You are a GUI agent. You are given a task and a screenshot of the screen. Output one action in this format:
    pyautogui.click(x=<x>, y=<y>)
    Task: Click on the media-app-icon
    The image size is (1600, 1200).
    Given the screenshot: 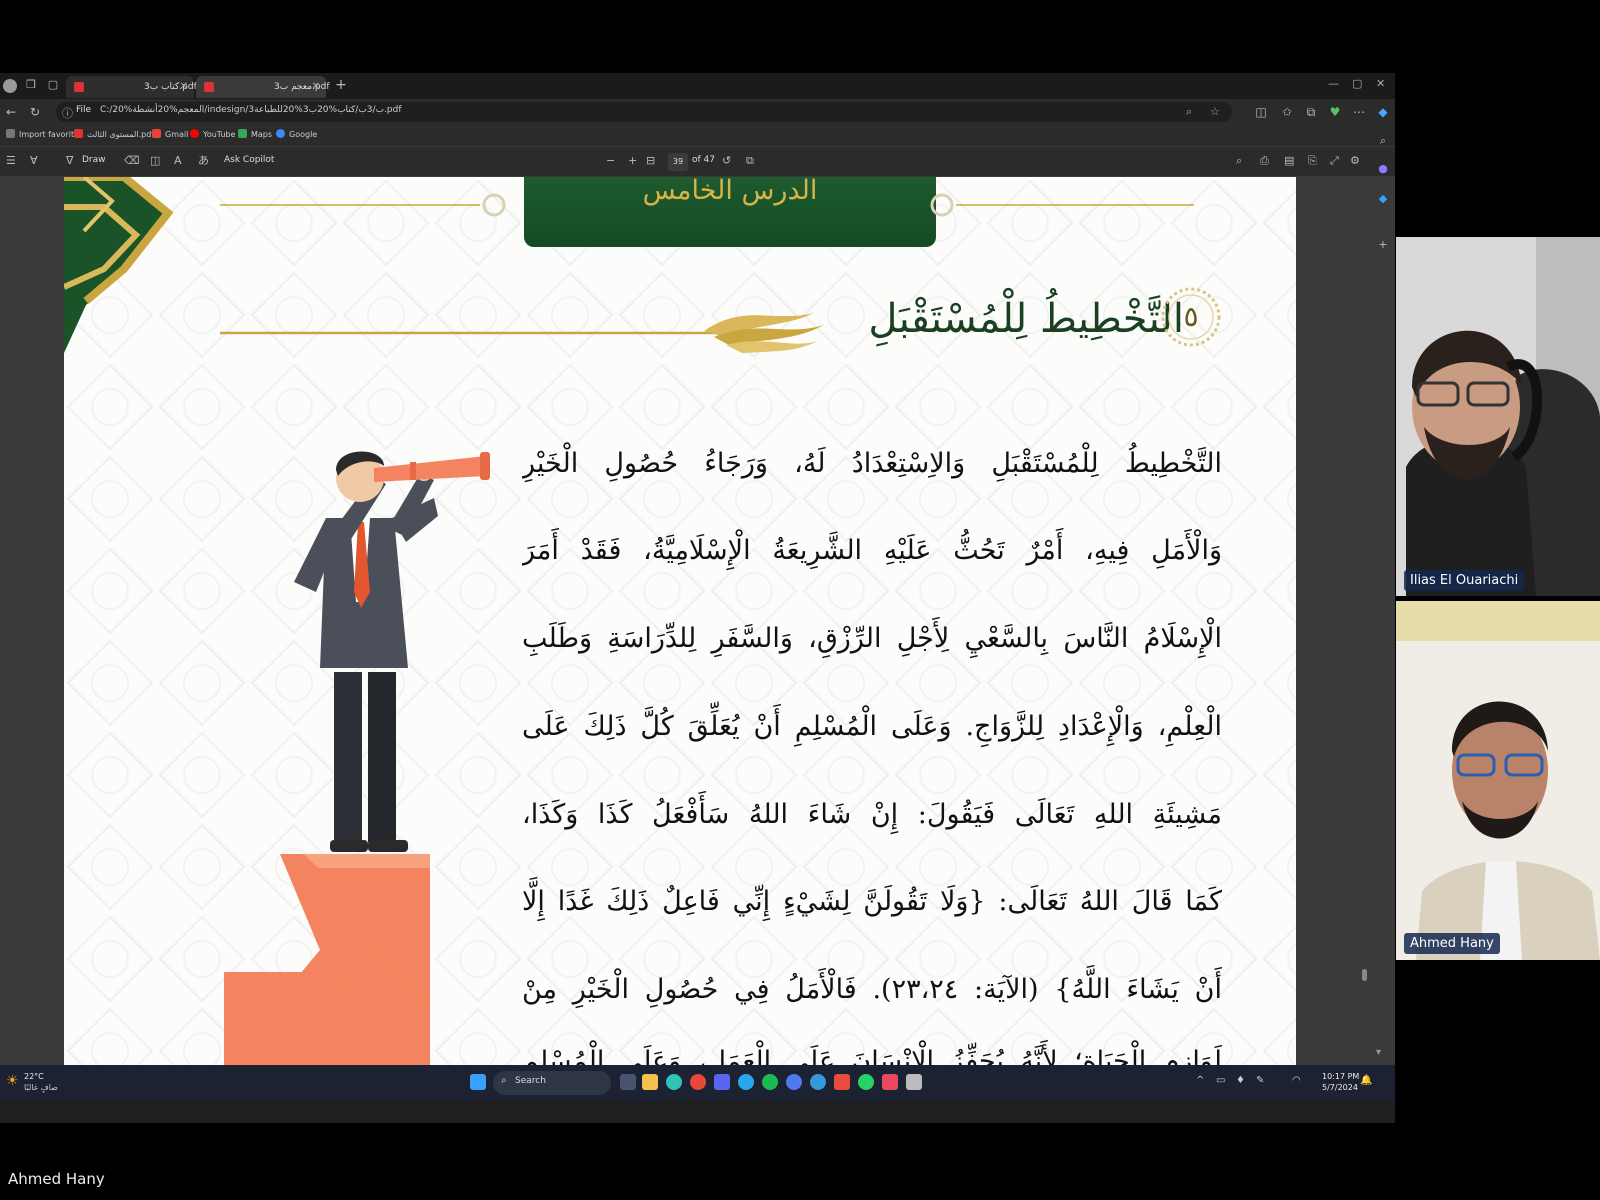 What is the action you would take?
    pyautogui.click(x=842, y=1082)
    